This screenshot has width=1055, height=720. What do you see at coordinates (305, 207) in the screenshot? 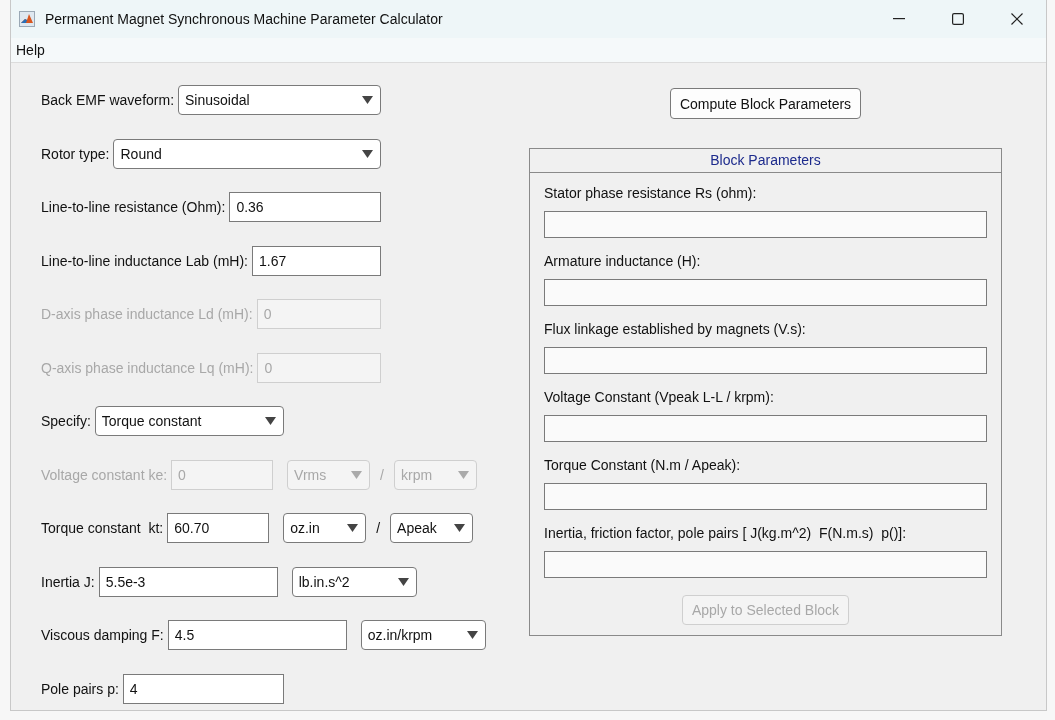
I see `text-field: 0.36` at bounding box center [305, 207].